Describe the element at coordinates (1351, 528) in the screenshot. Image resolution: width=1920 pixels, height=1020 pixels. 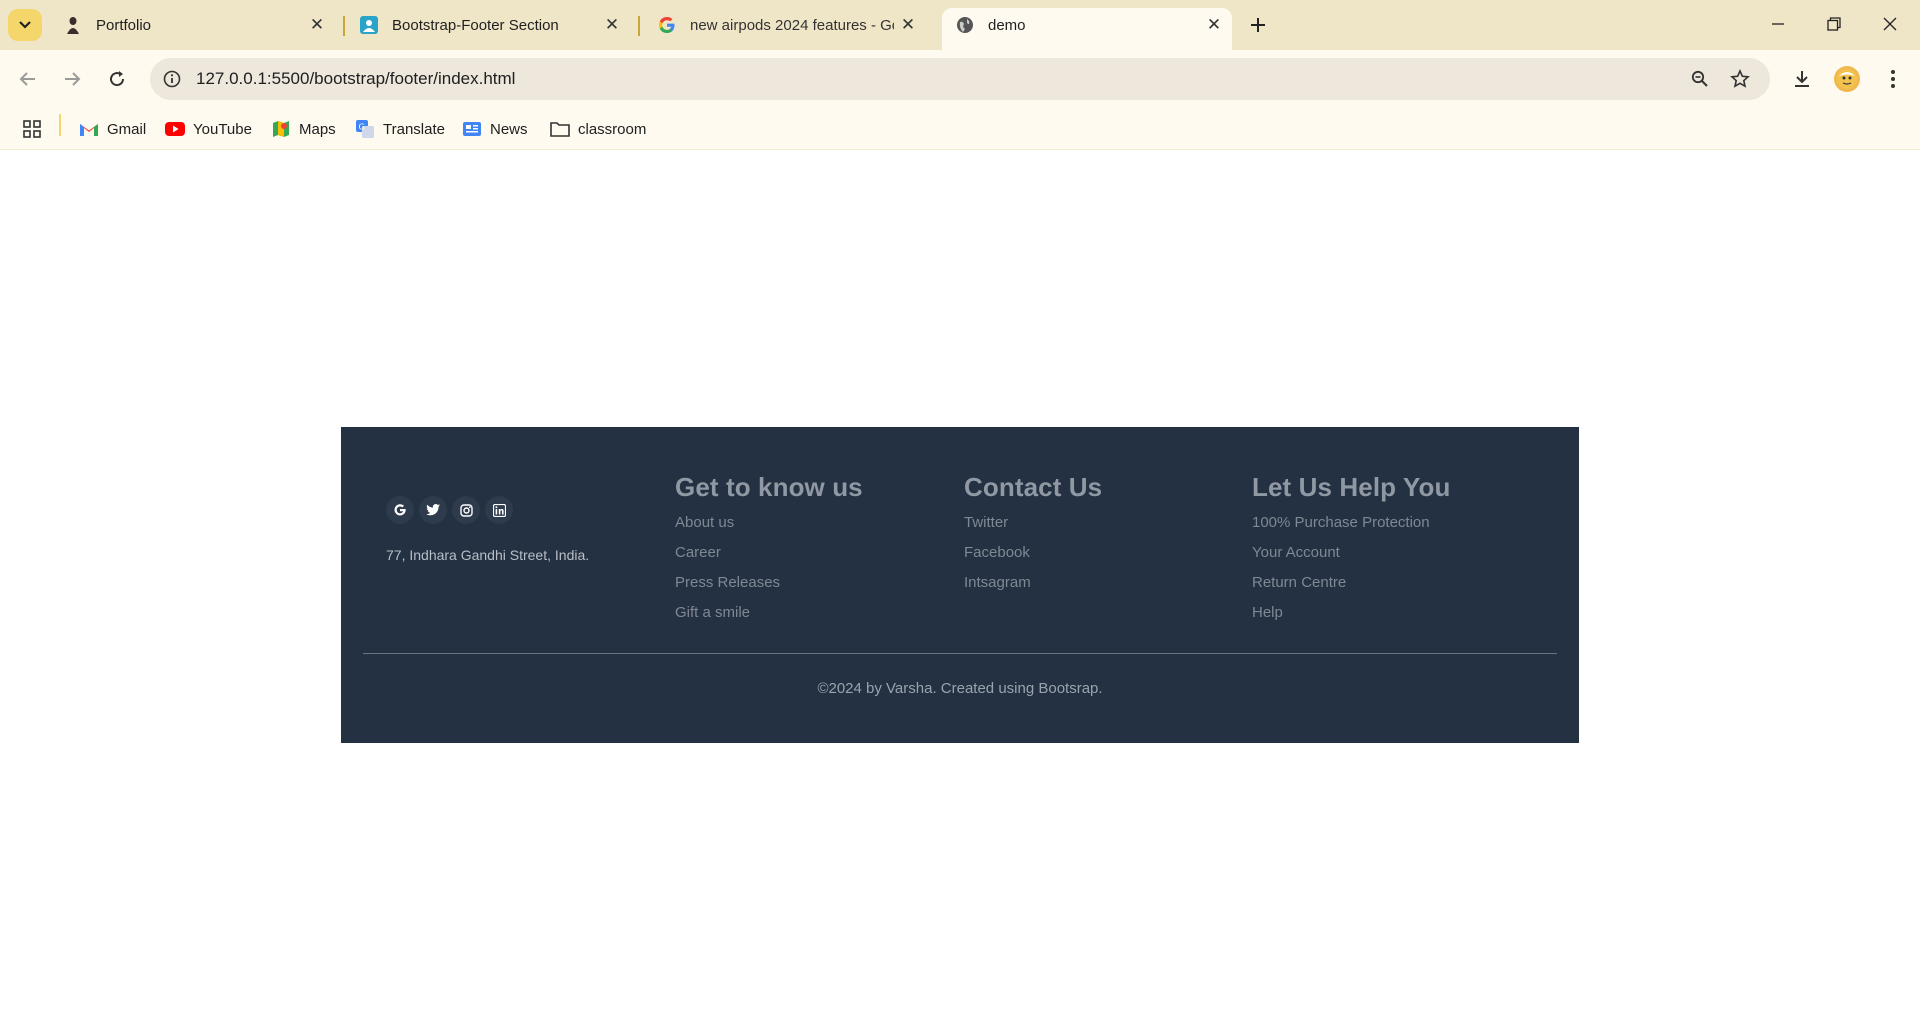
I see `footer-link-purchase-protection: 100% Purchase Protection` at that location.